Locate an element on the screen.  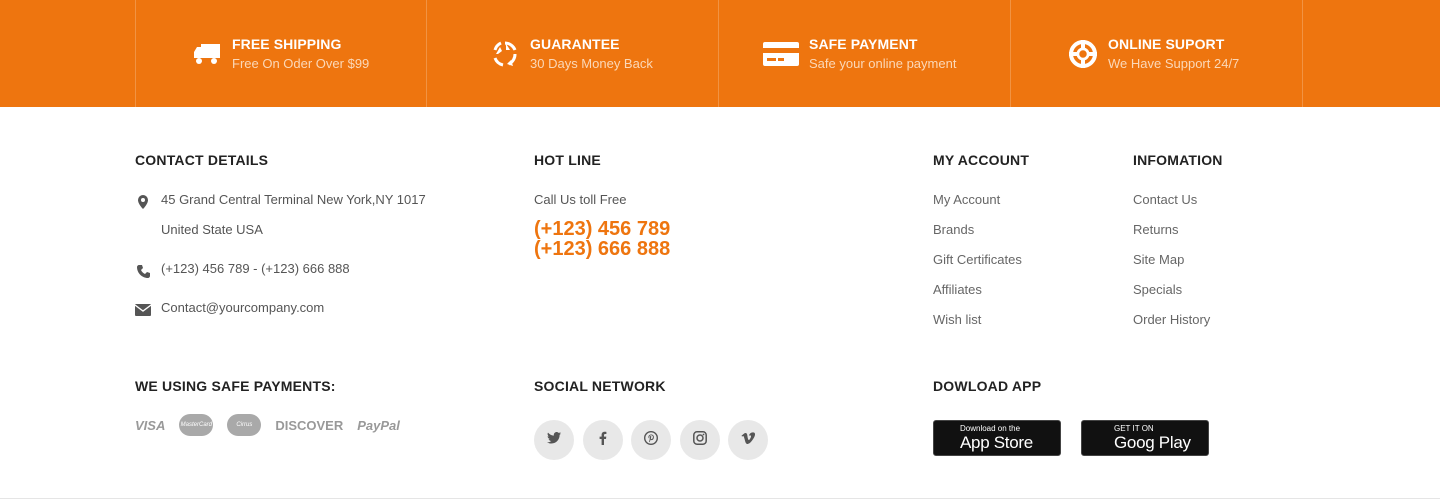
phone-text: (+123) 456 789 - (+123) 666 888 is located at coordinates (255, 268).